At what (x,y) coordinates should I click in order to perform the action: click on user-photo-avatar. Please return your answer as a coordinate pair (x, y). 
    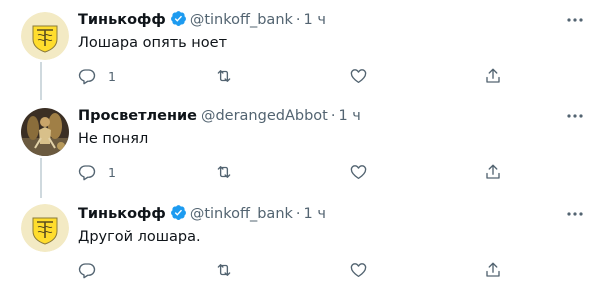
    Looking at the image, I should click on (45, 132).